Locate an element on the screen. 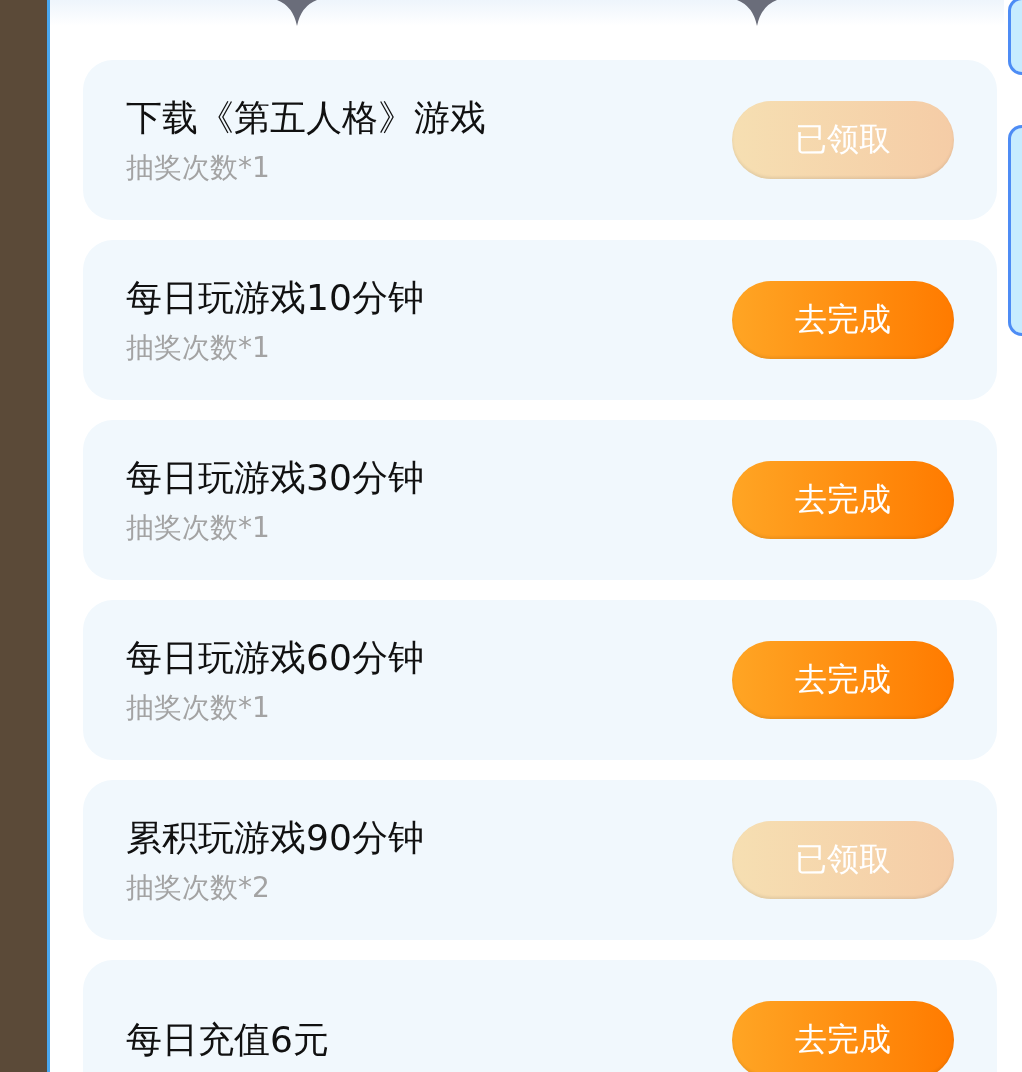 This screenshot has height=1072, width=1022. task-title: 累积玩游戏90分钟 is located at coordinates (275, 837).